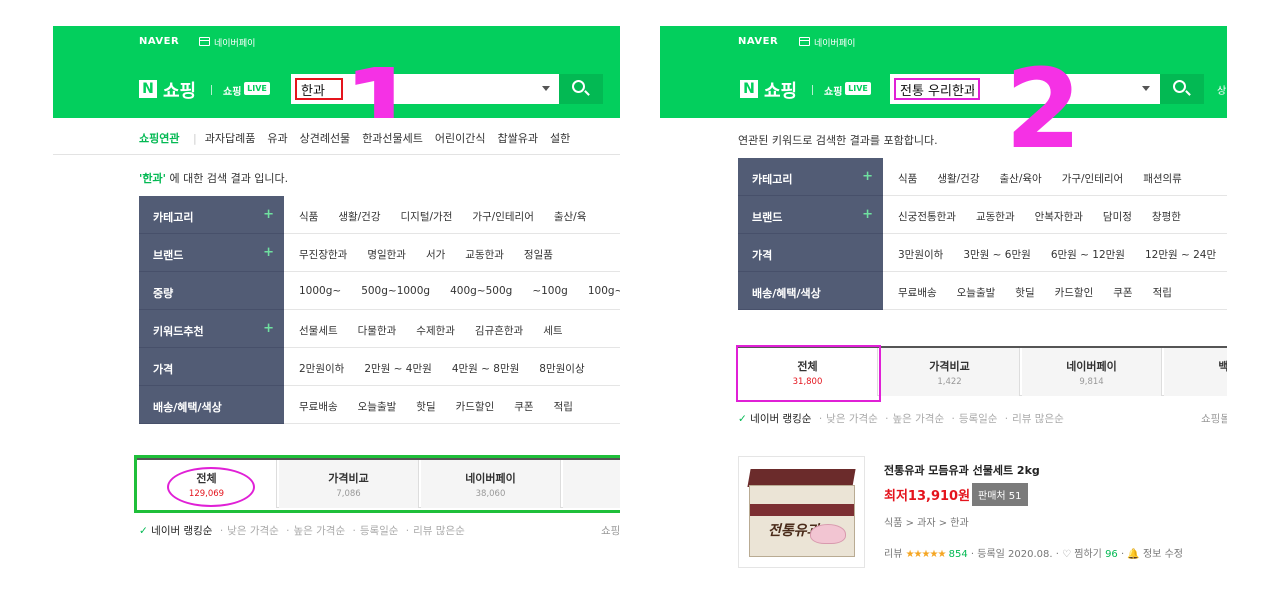 This screenshot has height=598, width=1280. What do you see at coordinates (435, 255) in the screenshot?
I see `filter-option: 서가` at bounding box center [435, 255].